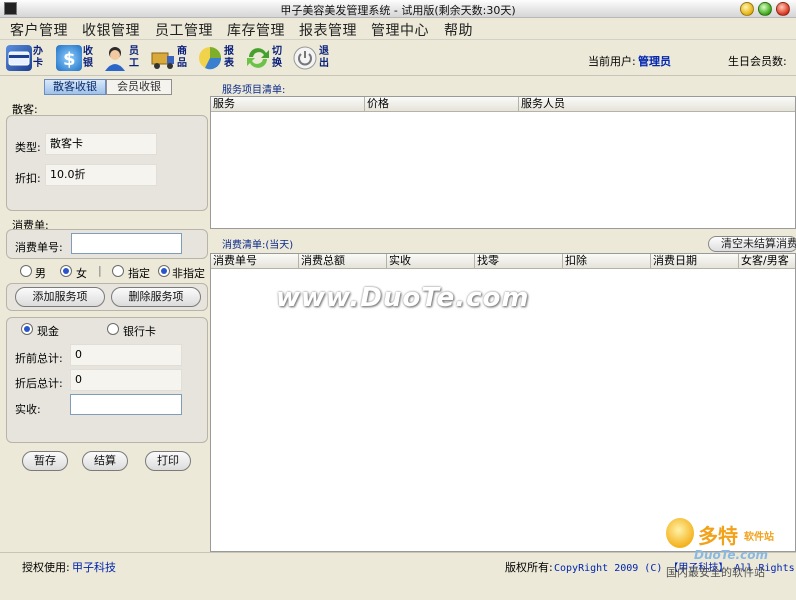 The width and height of the screenshot is (796, 600). I want to click on switch-icon, so click(258, 58).